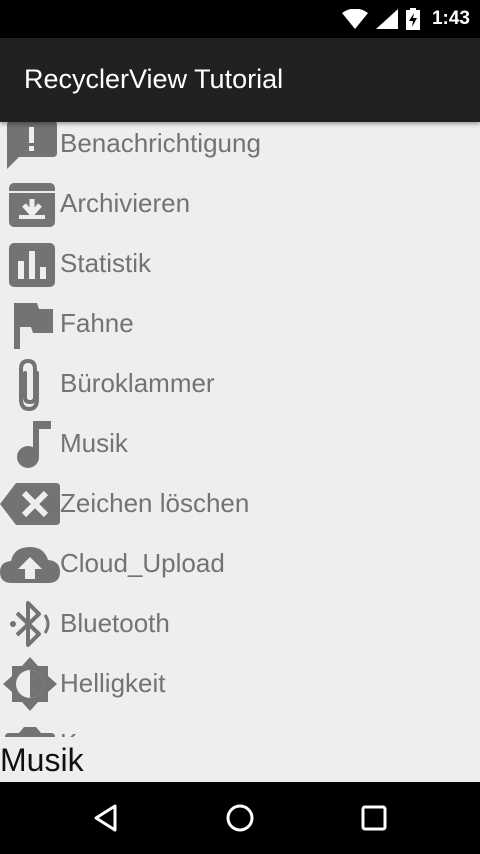 This screenshot has width=480, height=854. What do you see at coordinates (154, 79) in the screenshot?
I see `app-title: RecyclerView Tutorial` at bounding box center [154, 79].